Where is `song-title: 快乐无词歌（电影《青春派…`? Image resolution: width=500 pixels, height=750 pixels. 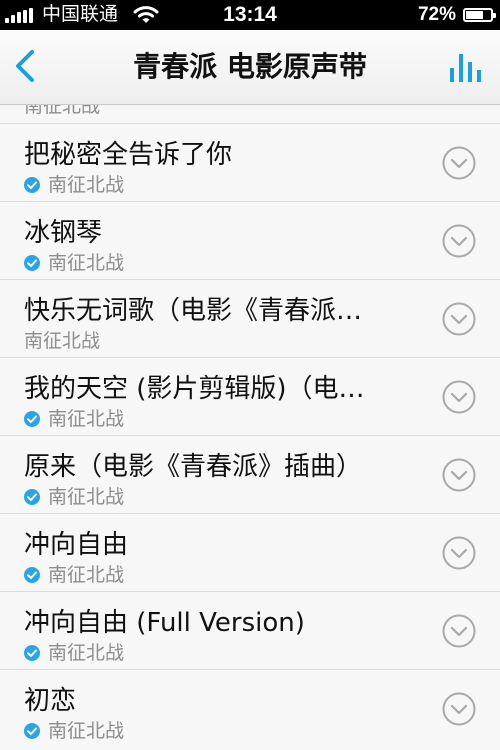
song-title: 快乐无词歌（电影《青春派… is located at coordinates (193, 311).